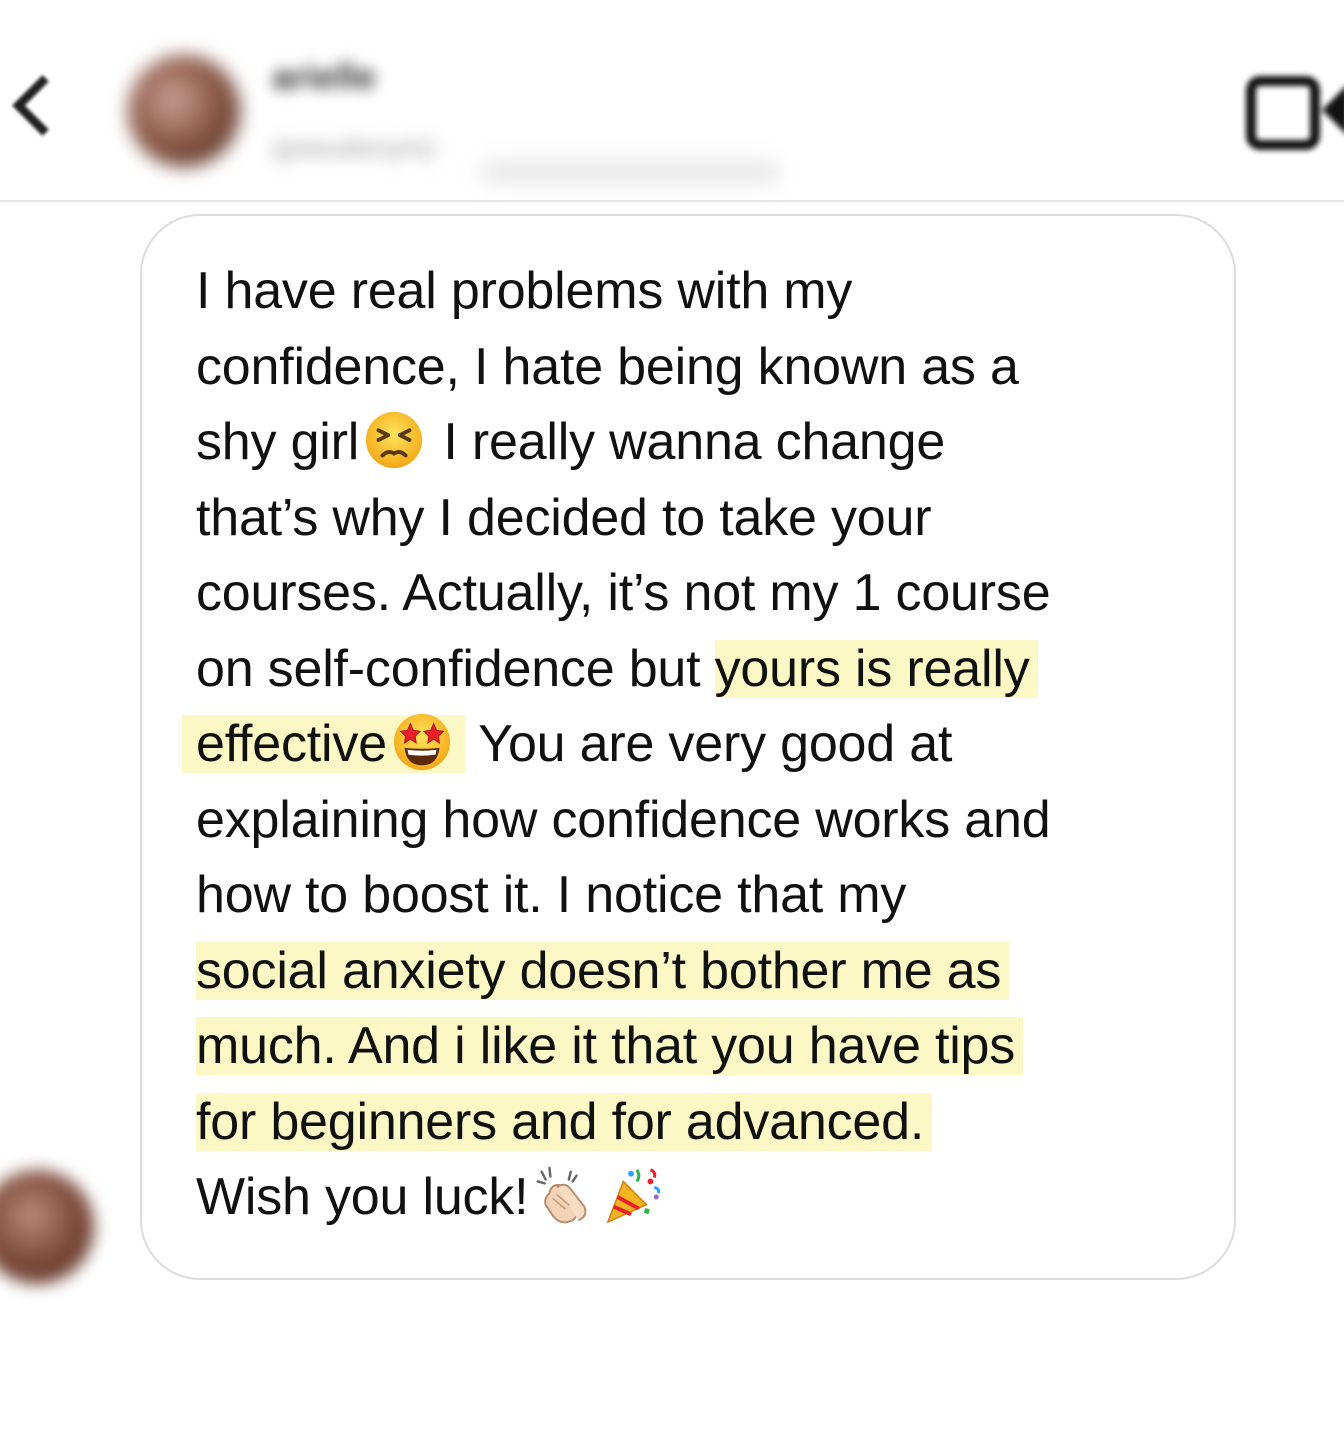 This screenshot has width=1344, height=1440. Describe the element at coordinates (354, 147) in the screenshot. I see `contact-status: (pseudonym)` at that location.